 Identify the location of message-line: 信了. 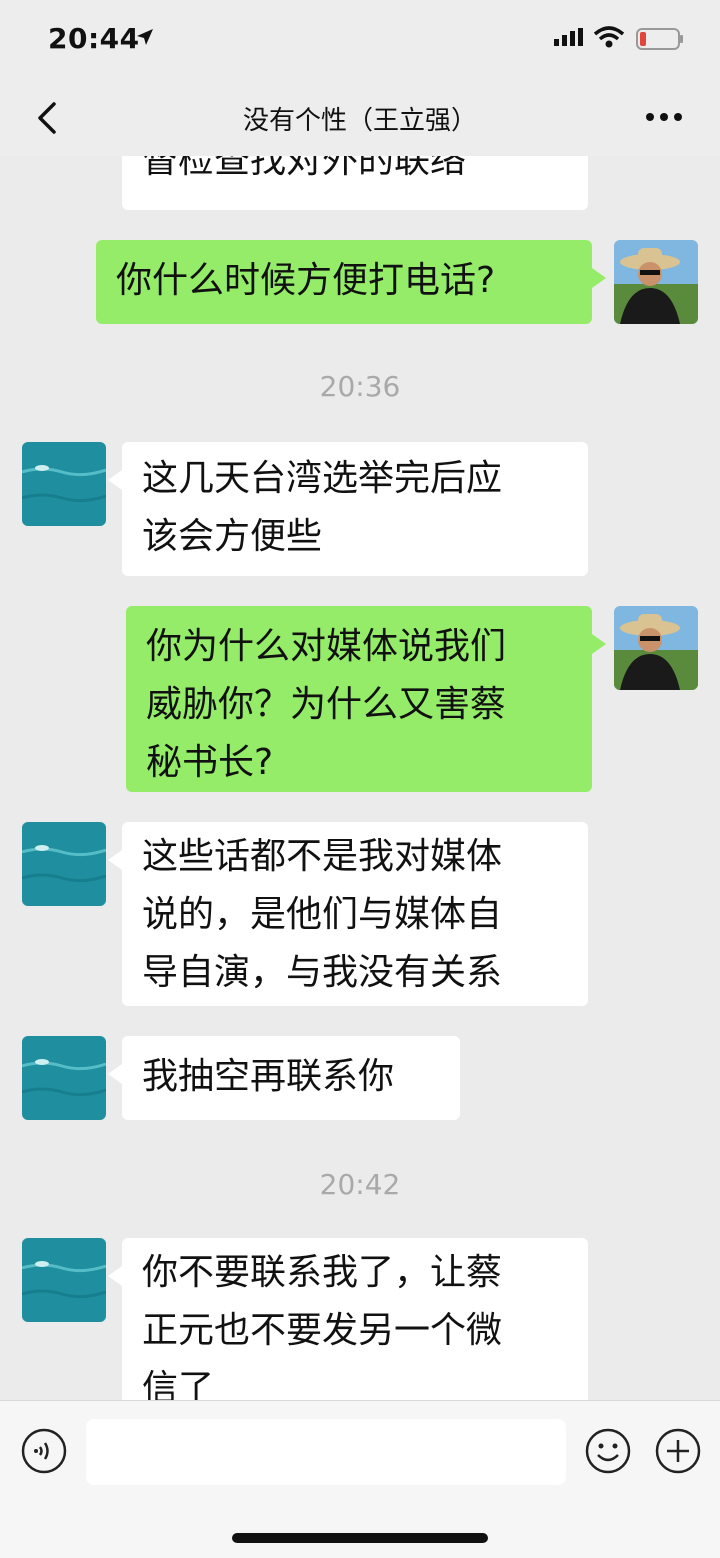
(178, 1384).